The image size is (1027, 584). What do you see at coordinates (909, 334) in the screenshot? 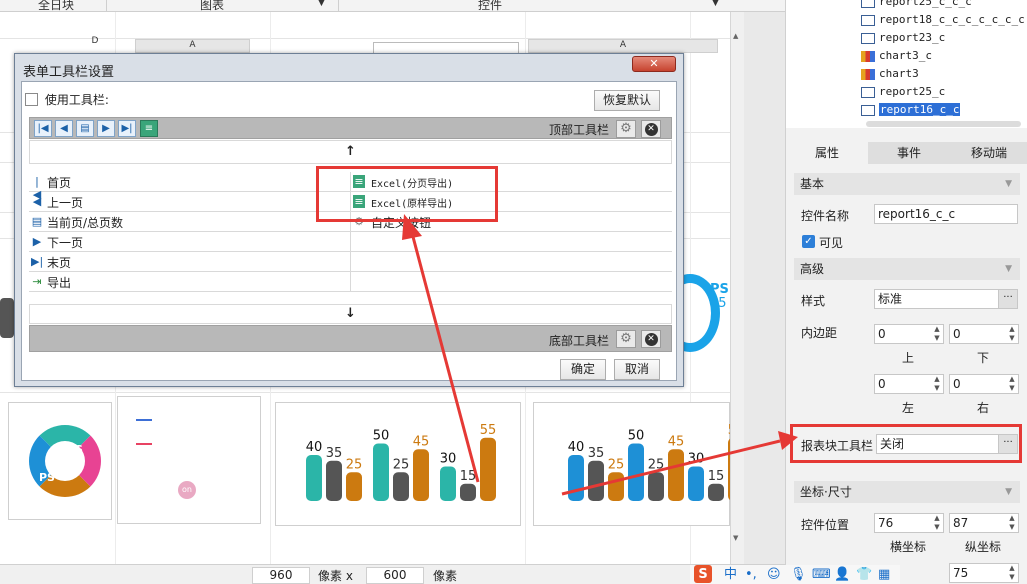
I see `padding-top-input: 0 ▲ ▼` at bounding box center [909, 334].